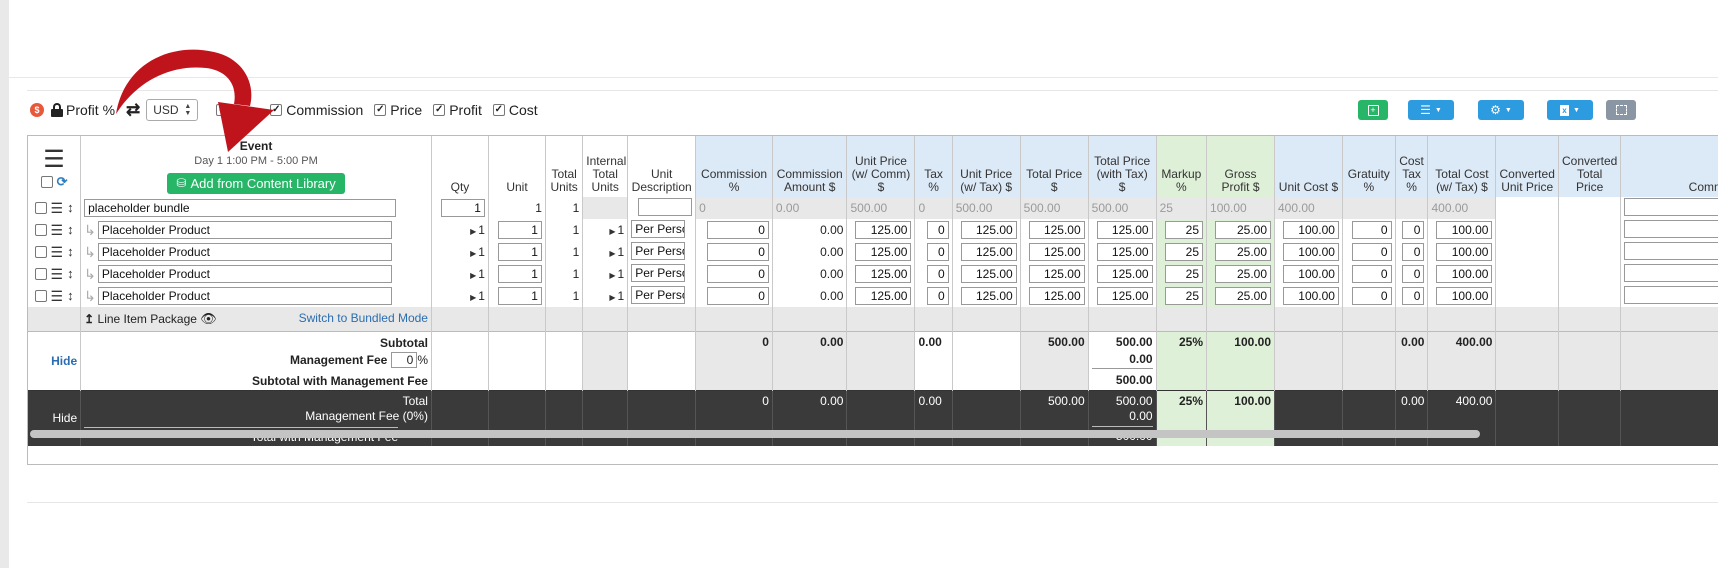  I want to click on add-from-content-library-button: ⛁ Add from Content Library, so click(256, 183).